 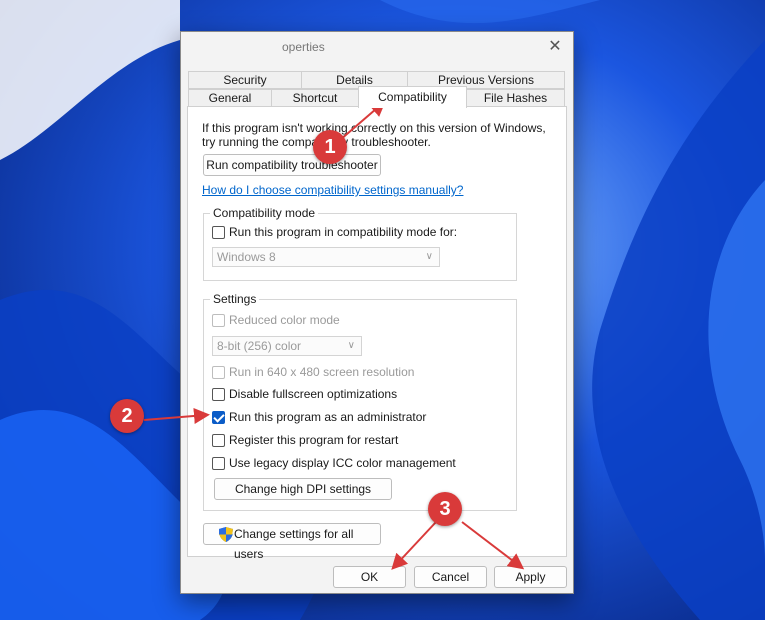 I want to click on disable-fullscreen-label: Disable fullscreen optimizations, so click(x=313, y=394).